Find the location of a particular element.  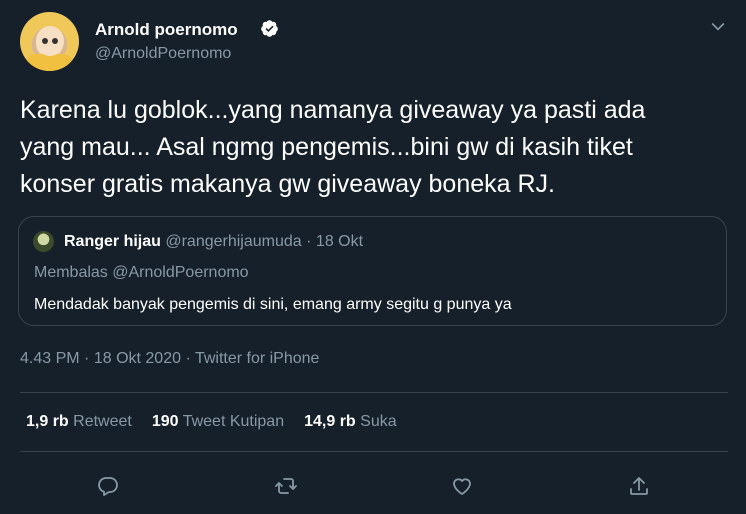

likes-count: 14,9 rb is located at coordinates (330, 421).